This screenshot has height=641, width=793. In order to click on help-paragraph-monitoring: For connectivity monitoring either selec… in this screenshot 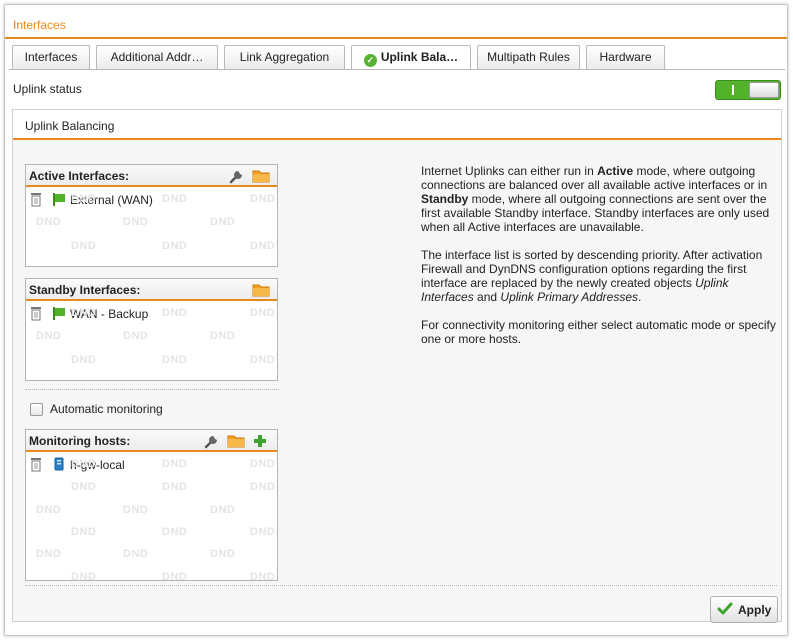, I will do `click(598, 332)`.